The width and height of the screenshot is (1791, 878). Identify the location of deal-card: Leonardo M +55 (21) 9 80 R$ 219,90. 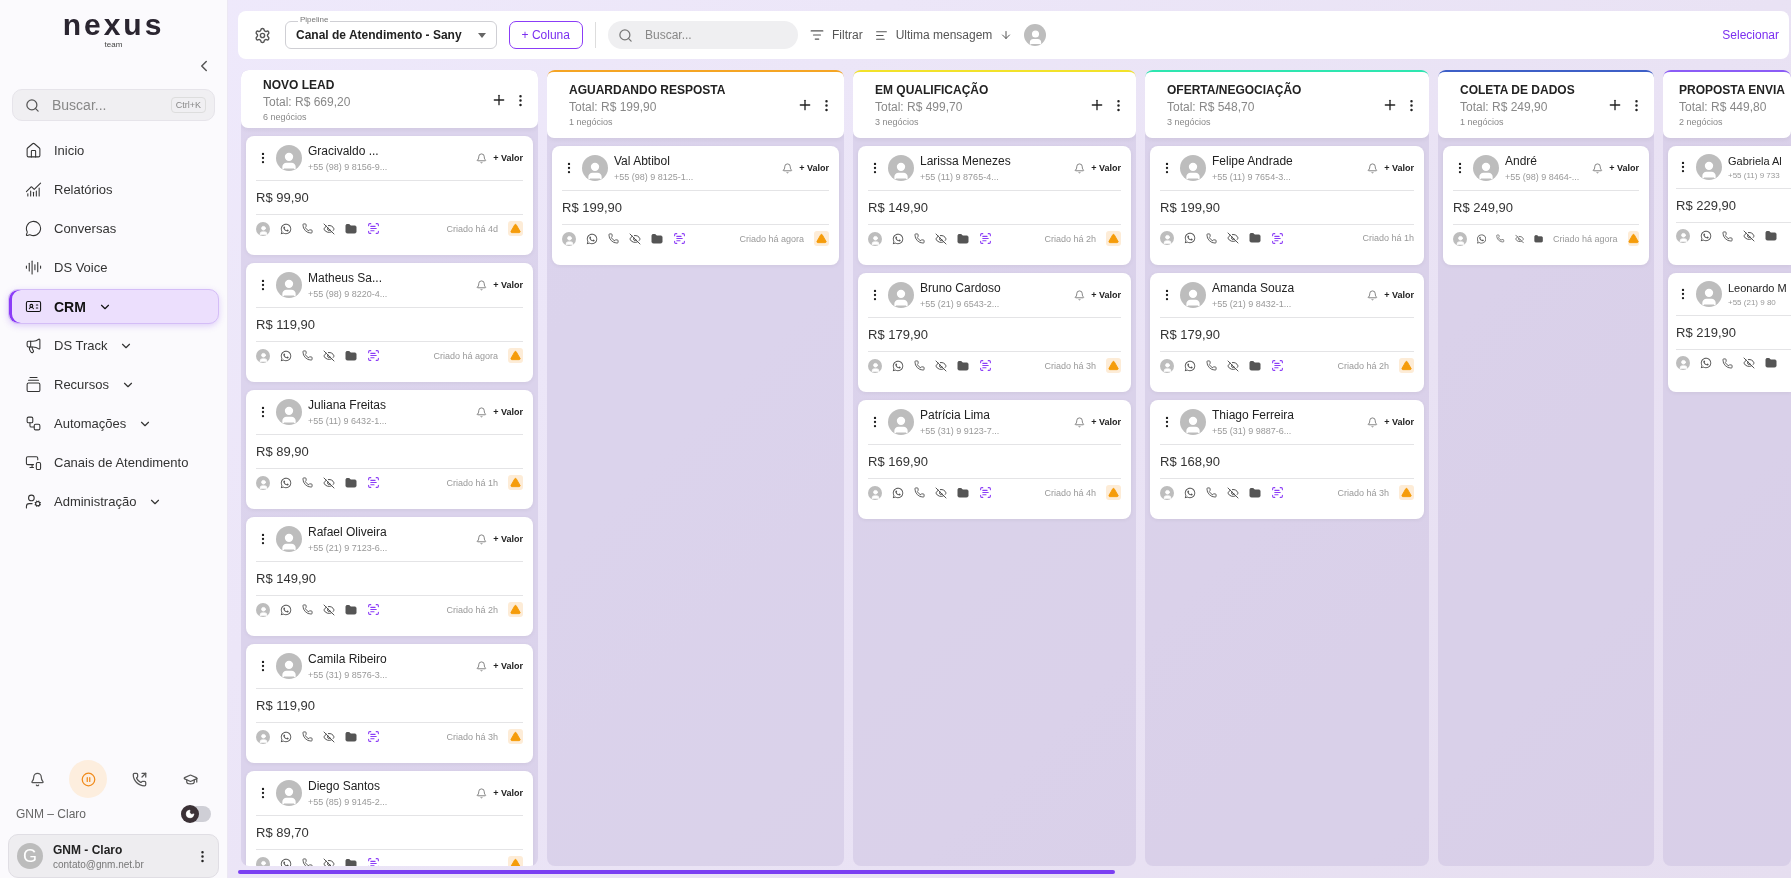
(1729, 332).